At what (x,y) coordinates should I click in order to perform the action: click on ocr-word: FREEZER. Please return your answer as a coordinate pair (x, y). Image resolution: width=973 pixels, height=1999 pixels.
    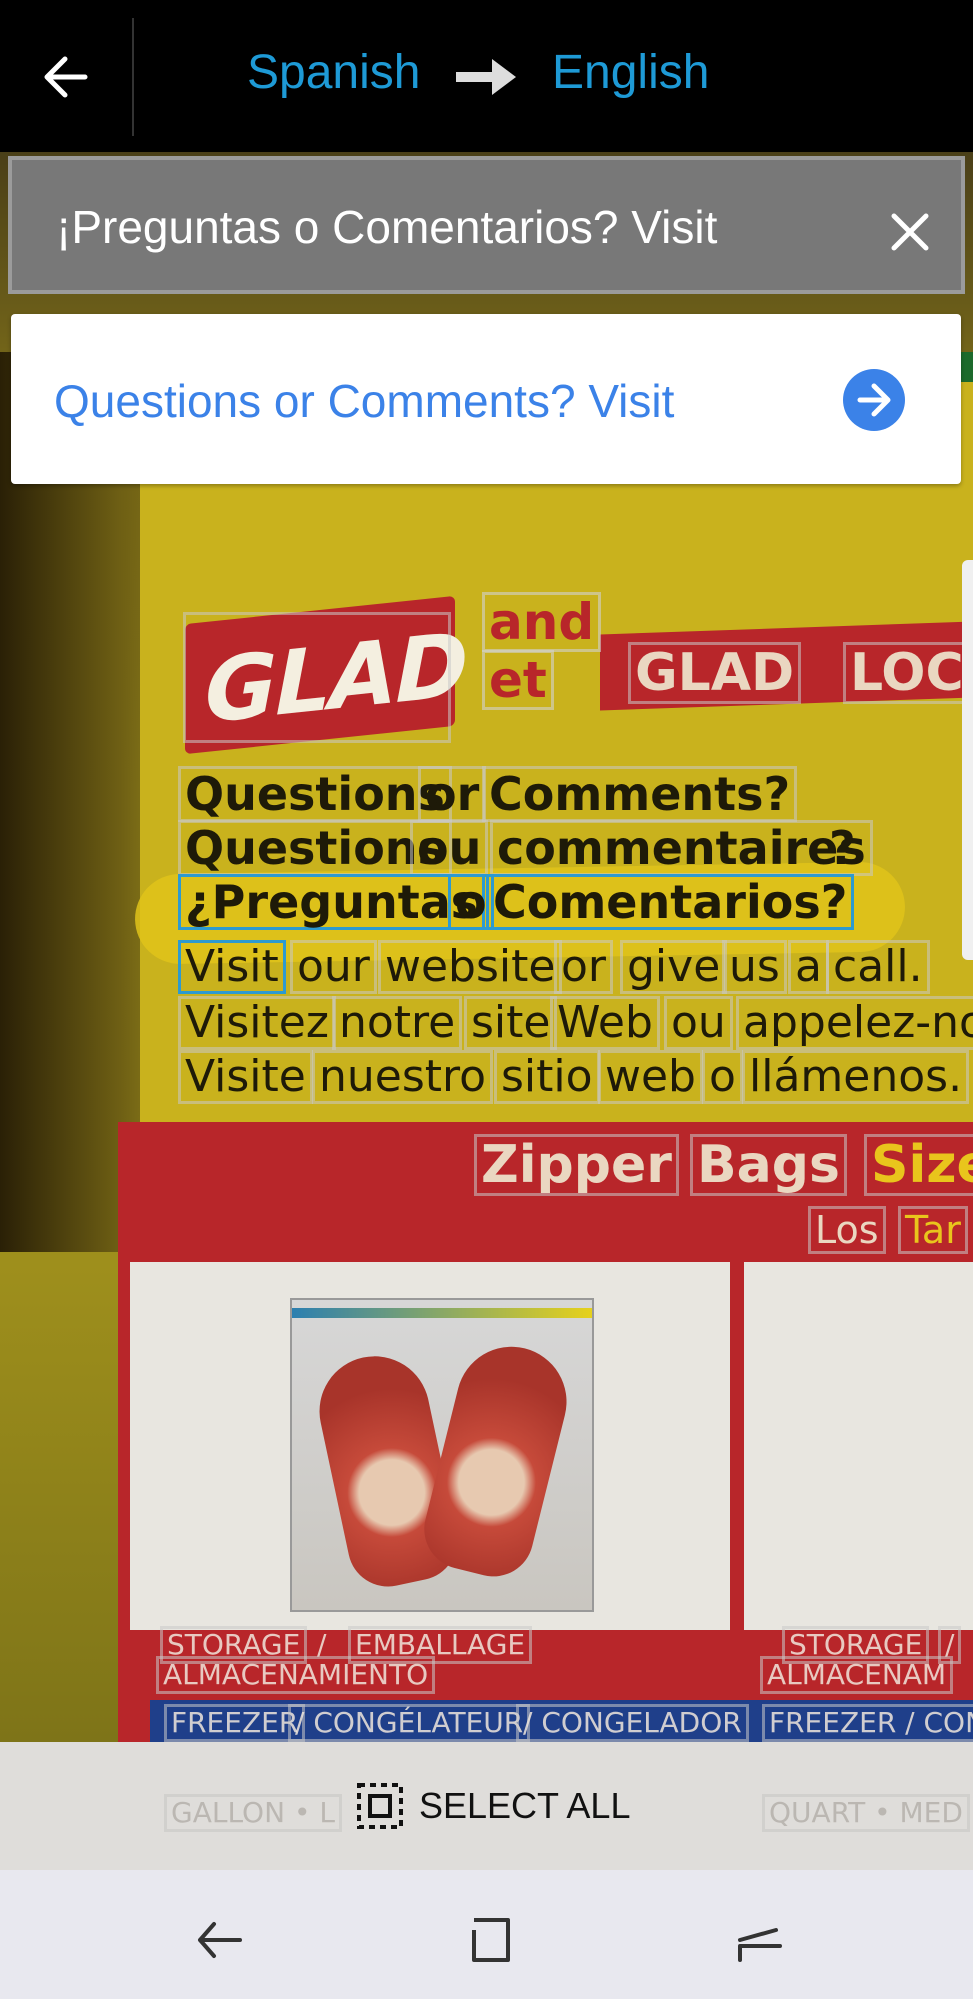
    Looking at the image, I should click on (235, 1723).